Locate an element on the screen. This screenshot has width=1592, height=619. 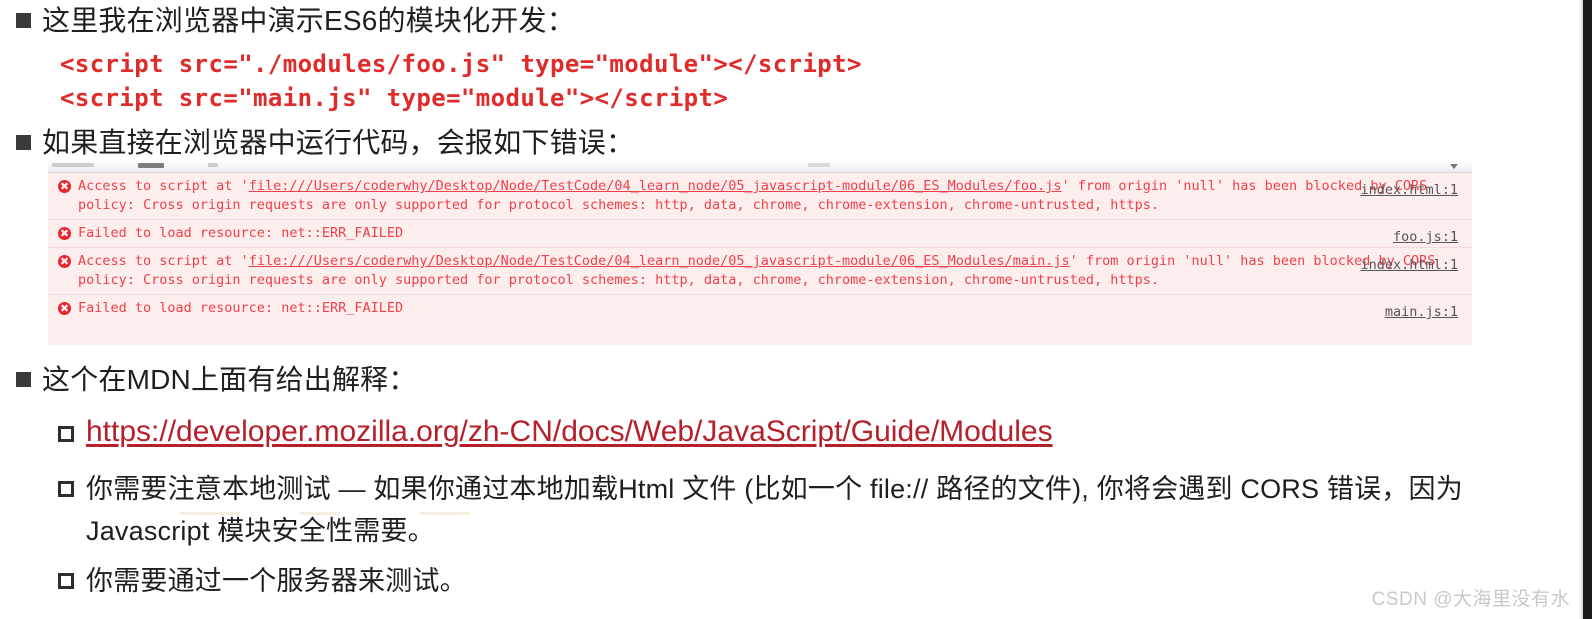
mdn-note2-item: 你需要通过一个服务器来测试。 is located at coordinates (262, 581).